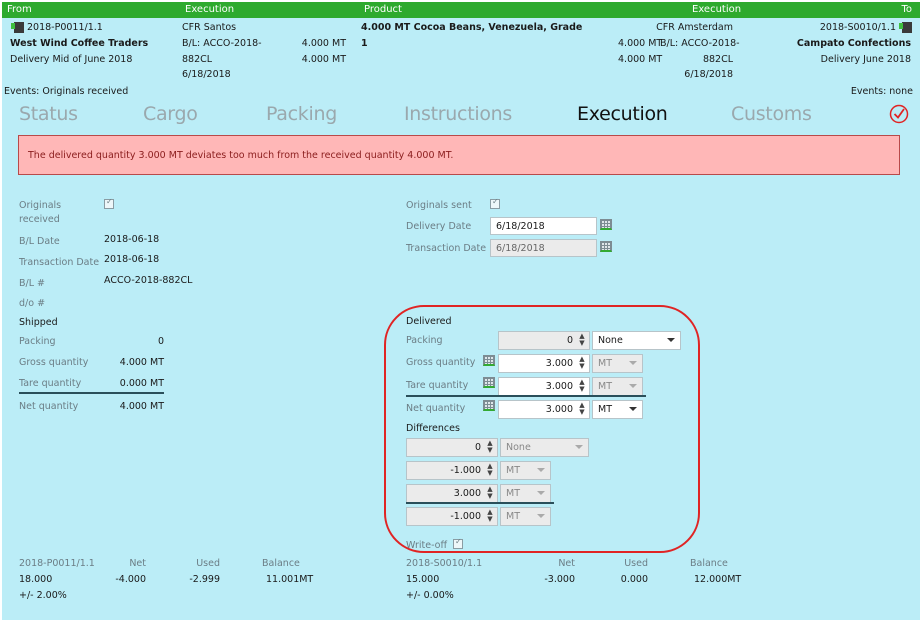 This screenshot has height=625, width=922. Describe the element at coordinates (467, 493) in the screenshot. I see `diff-tare-value: 3.000` at that location.